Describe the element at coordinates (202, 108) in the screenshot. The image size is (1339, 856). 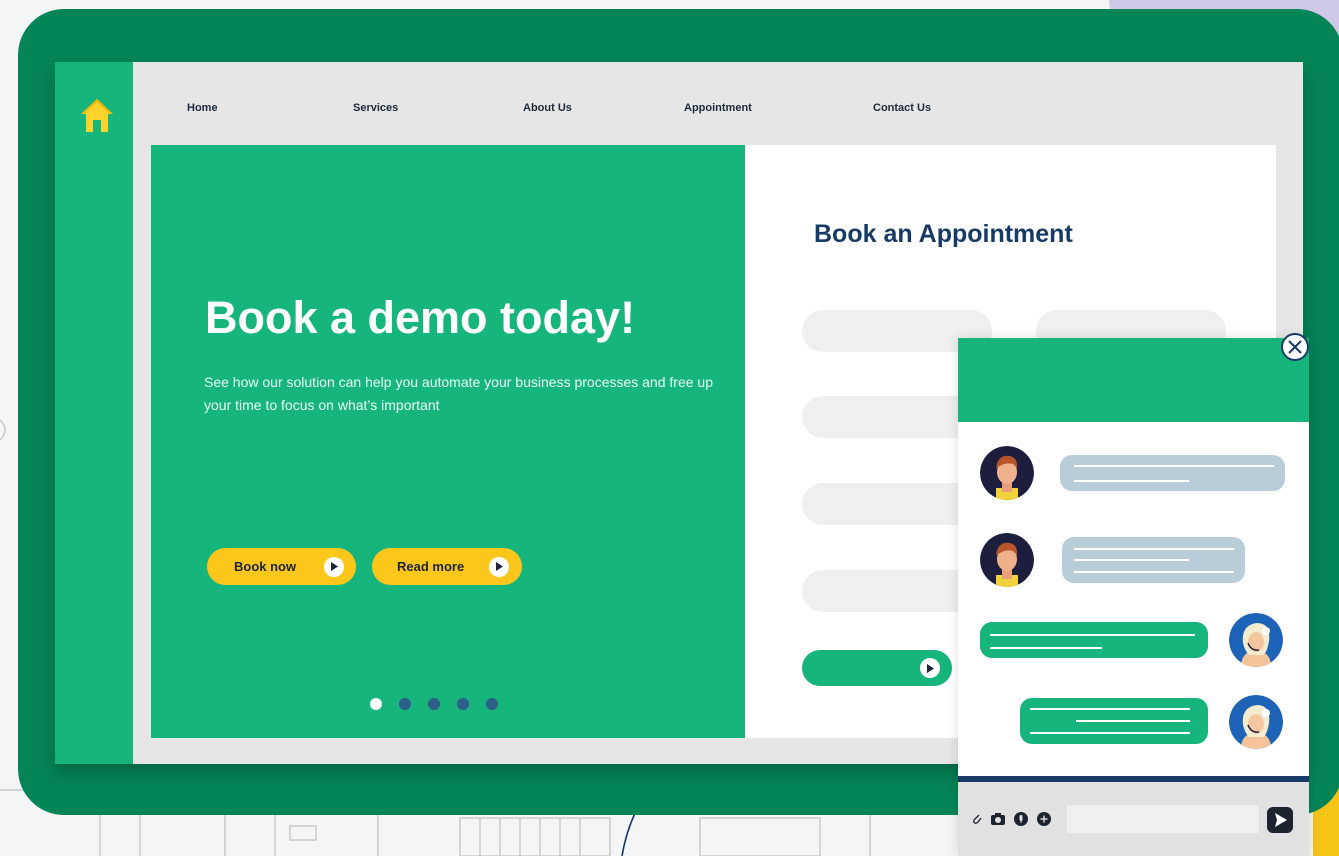
I see `nav-home: Home` at that location.